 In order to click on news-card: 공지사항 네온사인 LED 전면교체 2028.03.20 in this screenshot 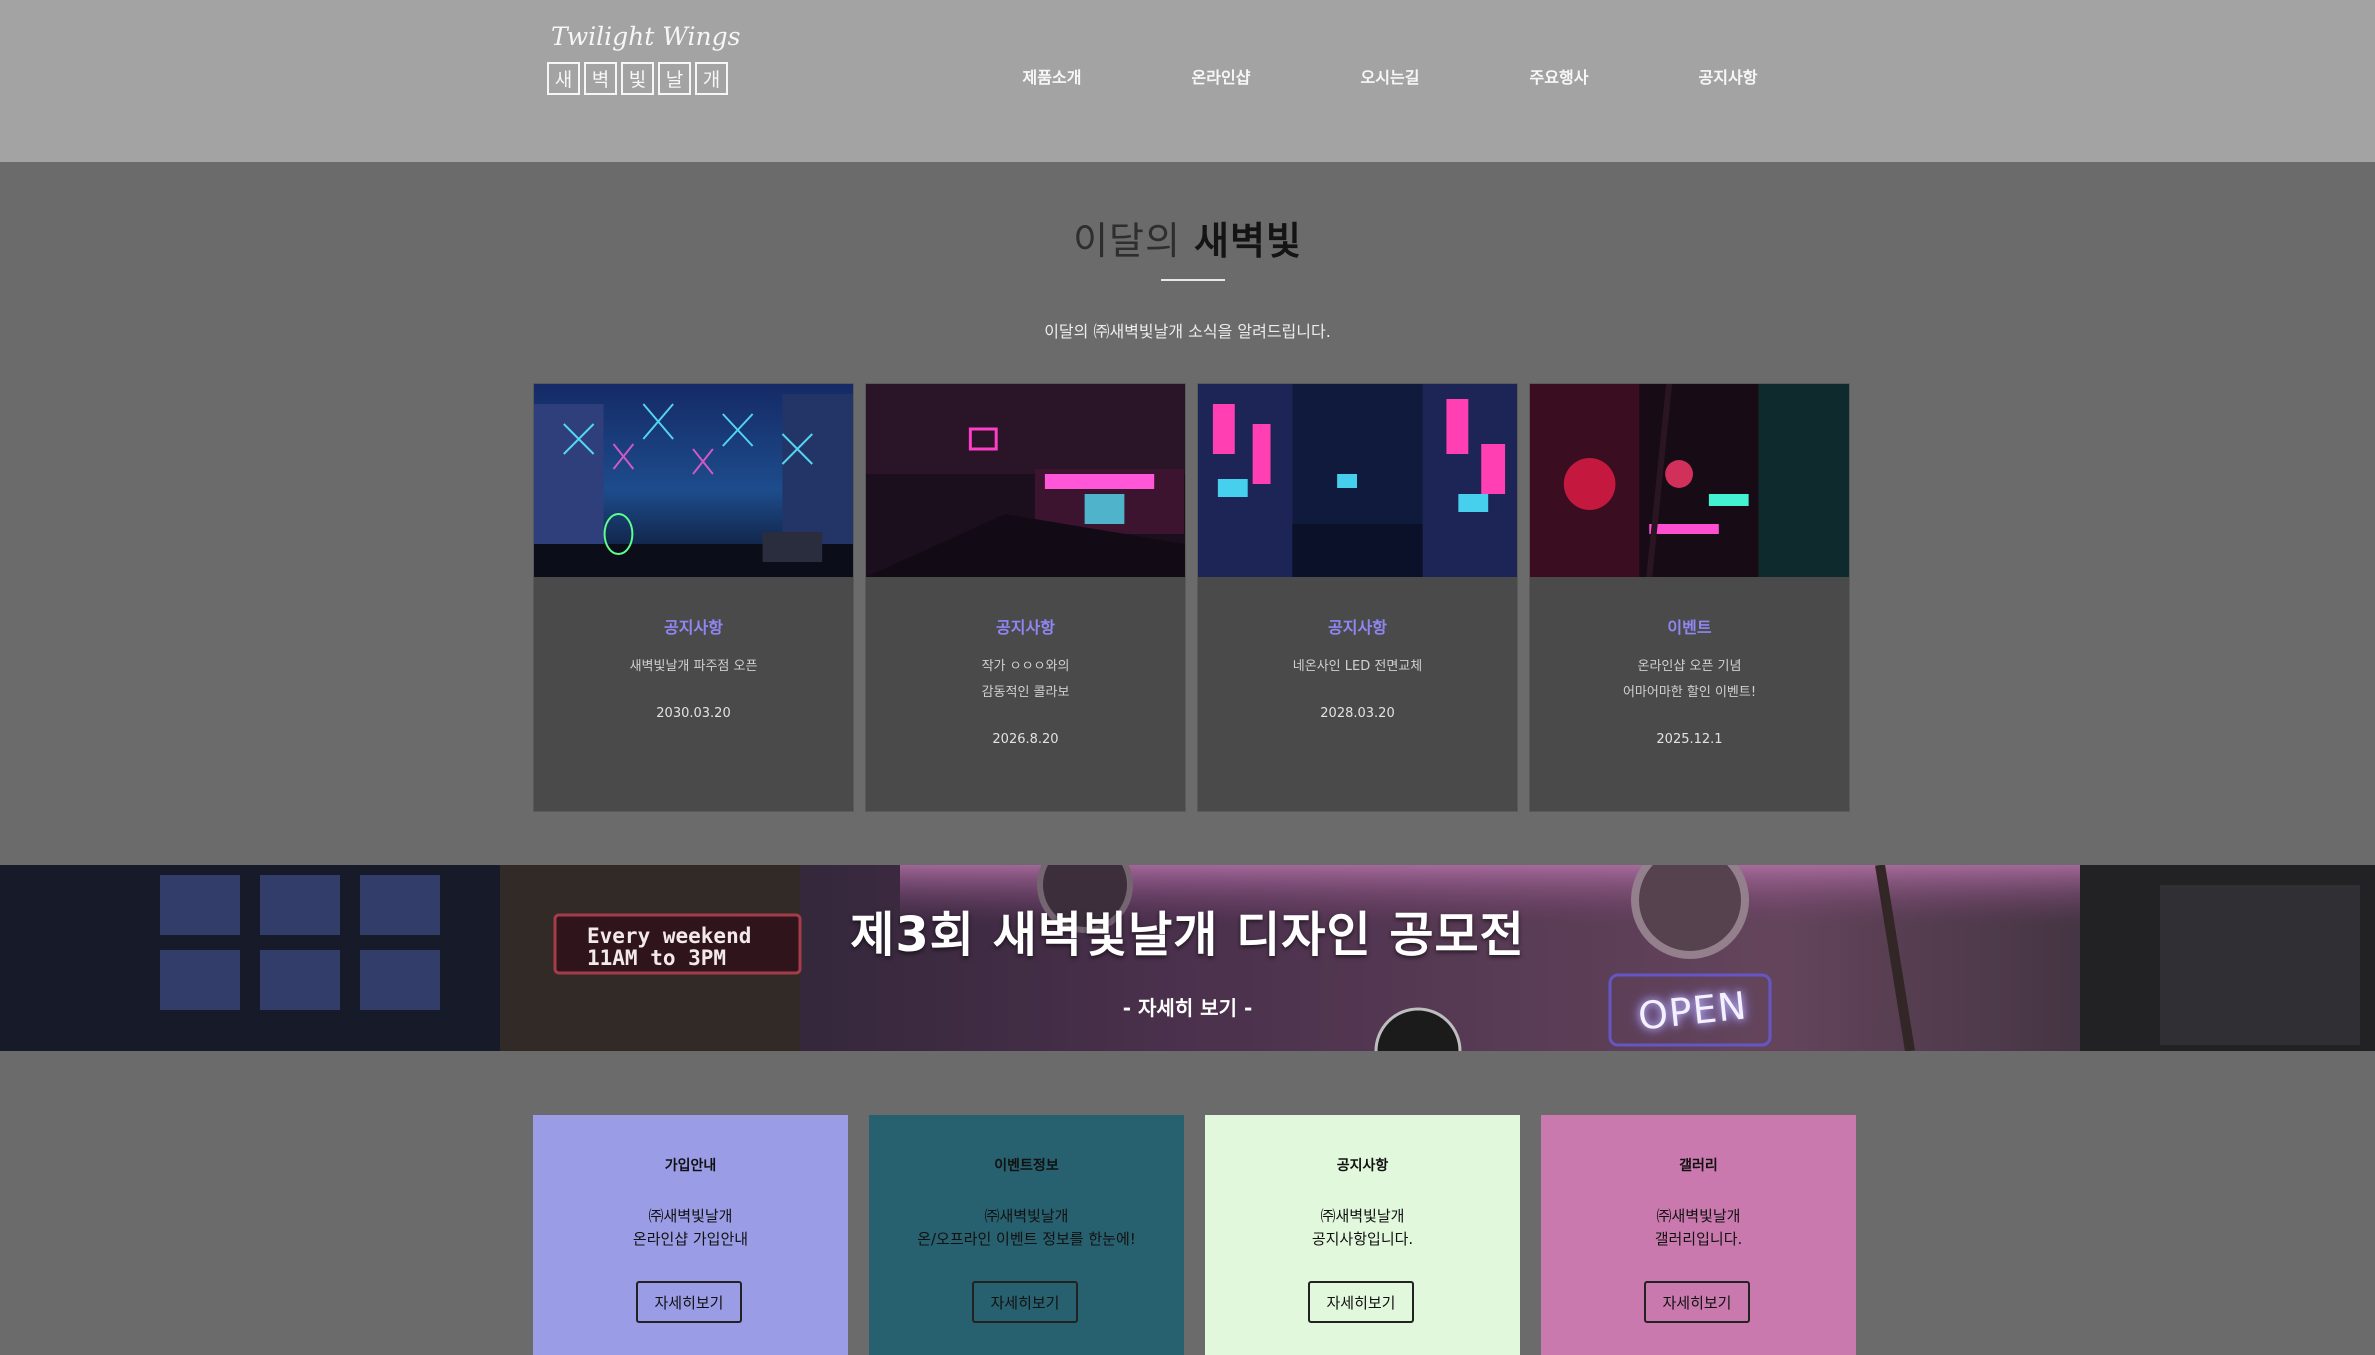, I will do `click(1357, 597)`.